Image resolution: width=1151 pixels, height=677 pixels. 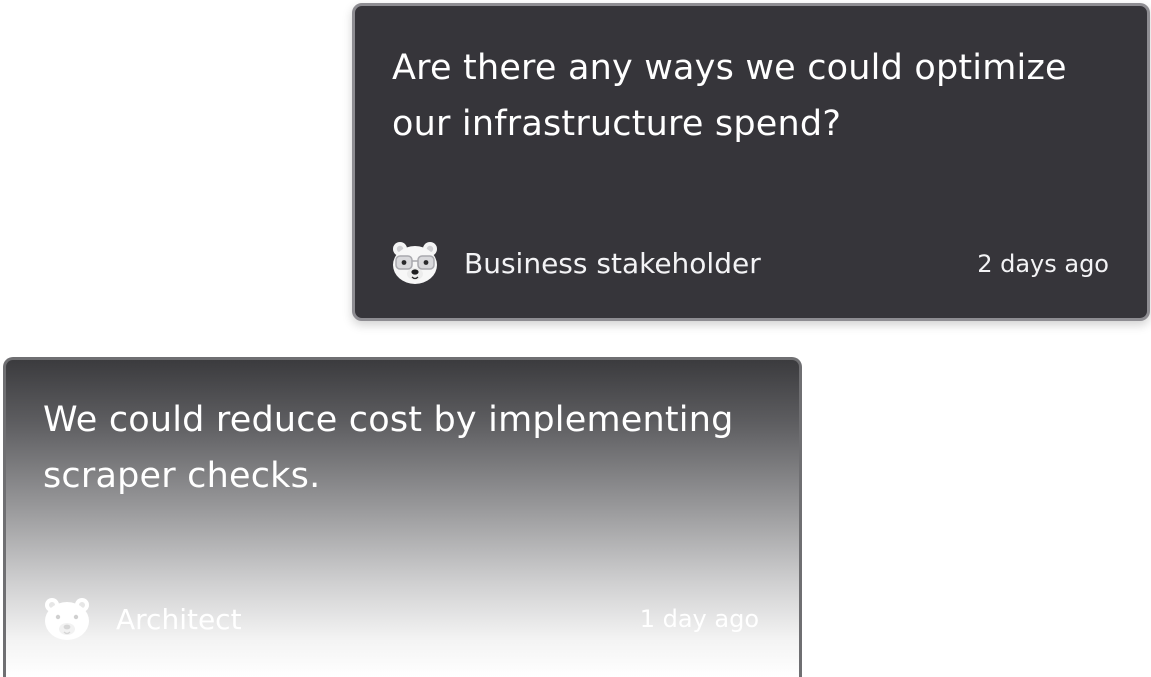 What do you see at coordinates (612, 263) in the screenshot?
I see `author-name: Business stakeholder` at bounding box center [612, 263].